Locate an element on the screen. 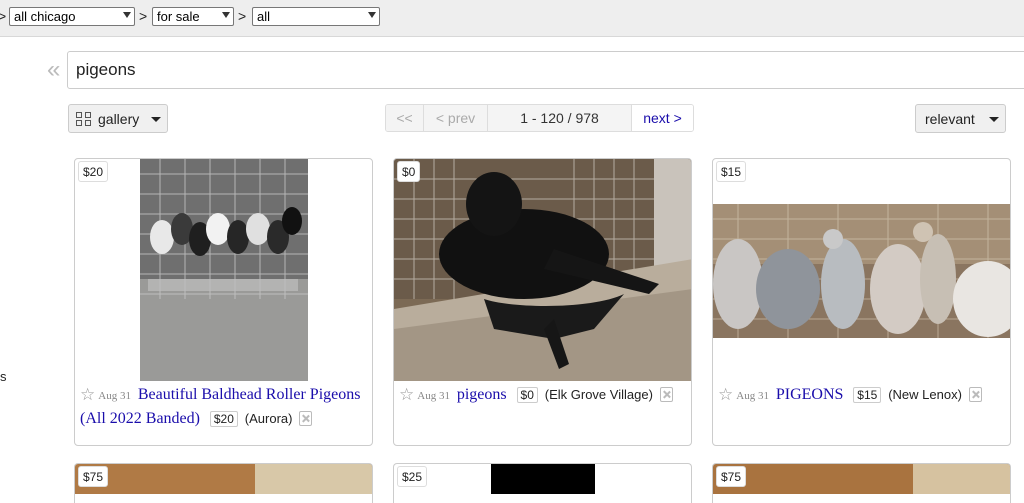  sidebar-text-fragment: s is located at coordinates (3, 376).